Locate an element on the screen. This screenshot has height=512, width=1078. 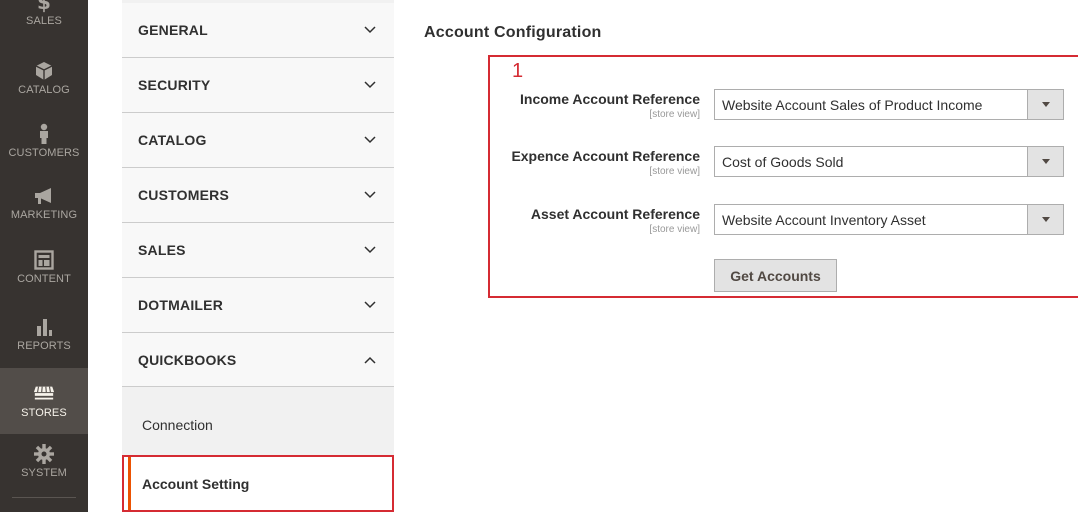
subtab-account-setting: Account Setting is located at coordinates (258, 483).